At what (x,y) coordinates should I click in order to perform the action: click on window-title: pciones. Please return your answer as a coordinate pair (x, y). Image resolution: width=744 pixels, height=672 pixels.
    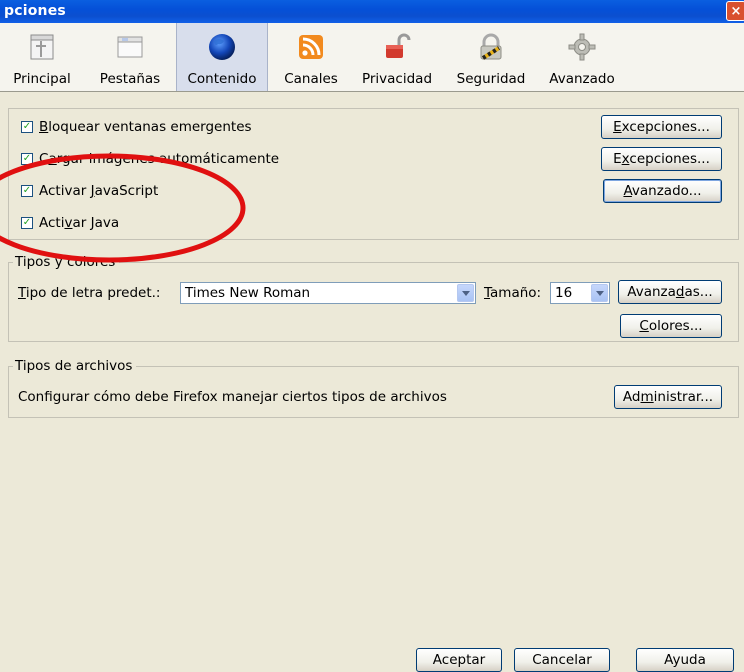
    Looking at the image, I should click on (35, 11).